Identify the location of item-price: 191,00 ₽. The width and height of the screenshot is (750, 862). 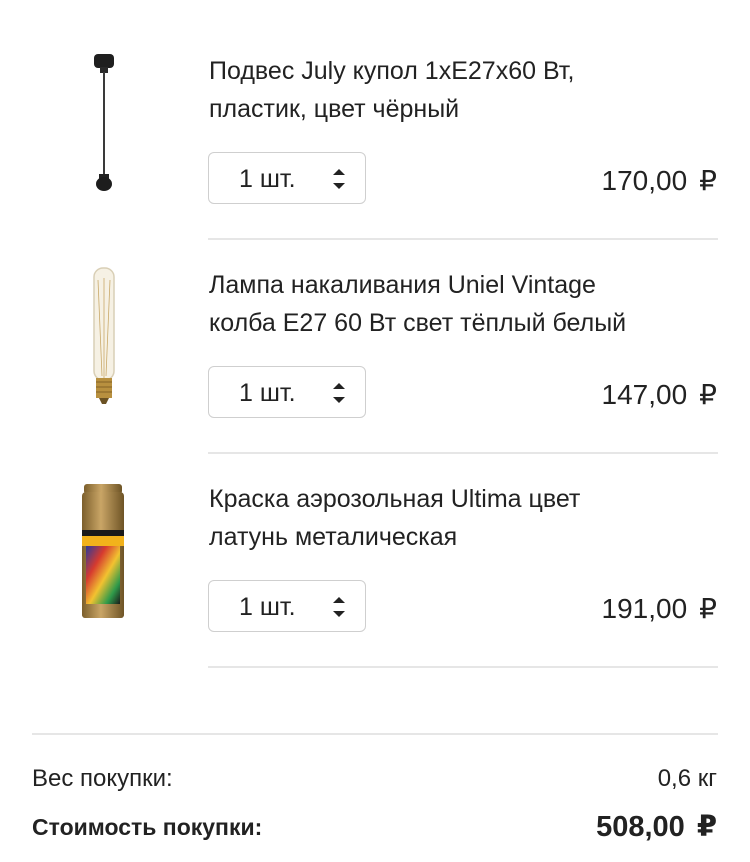
(659, 609).